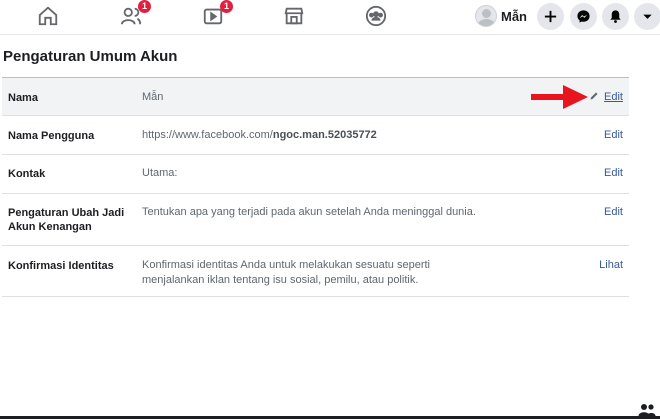 Image resolution: width=660 pixels, height=419 pixels. Describe the element at coordinates (66, 213) in the screenshot. I see `row-label-line1: Pengaturan Ubah Jadi` at that location.